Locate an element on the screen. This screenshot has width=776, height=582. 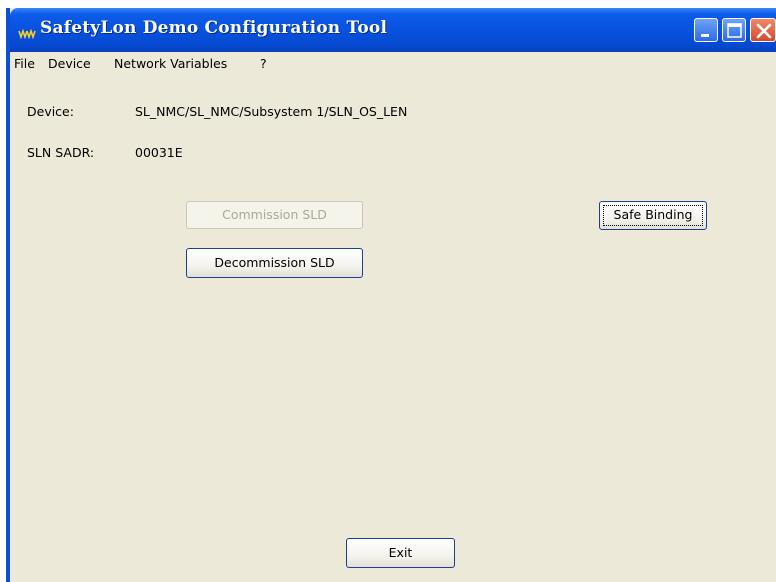
decommission-sld-button: Decommission SLD is located at coordinates (274, 263).